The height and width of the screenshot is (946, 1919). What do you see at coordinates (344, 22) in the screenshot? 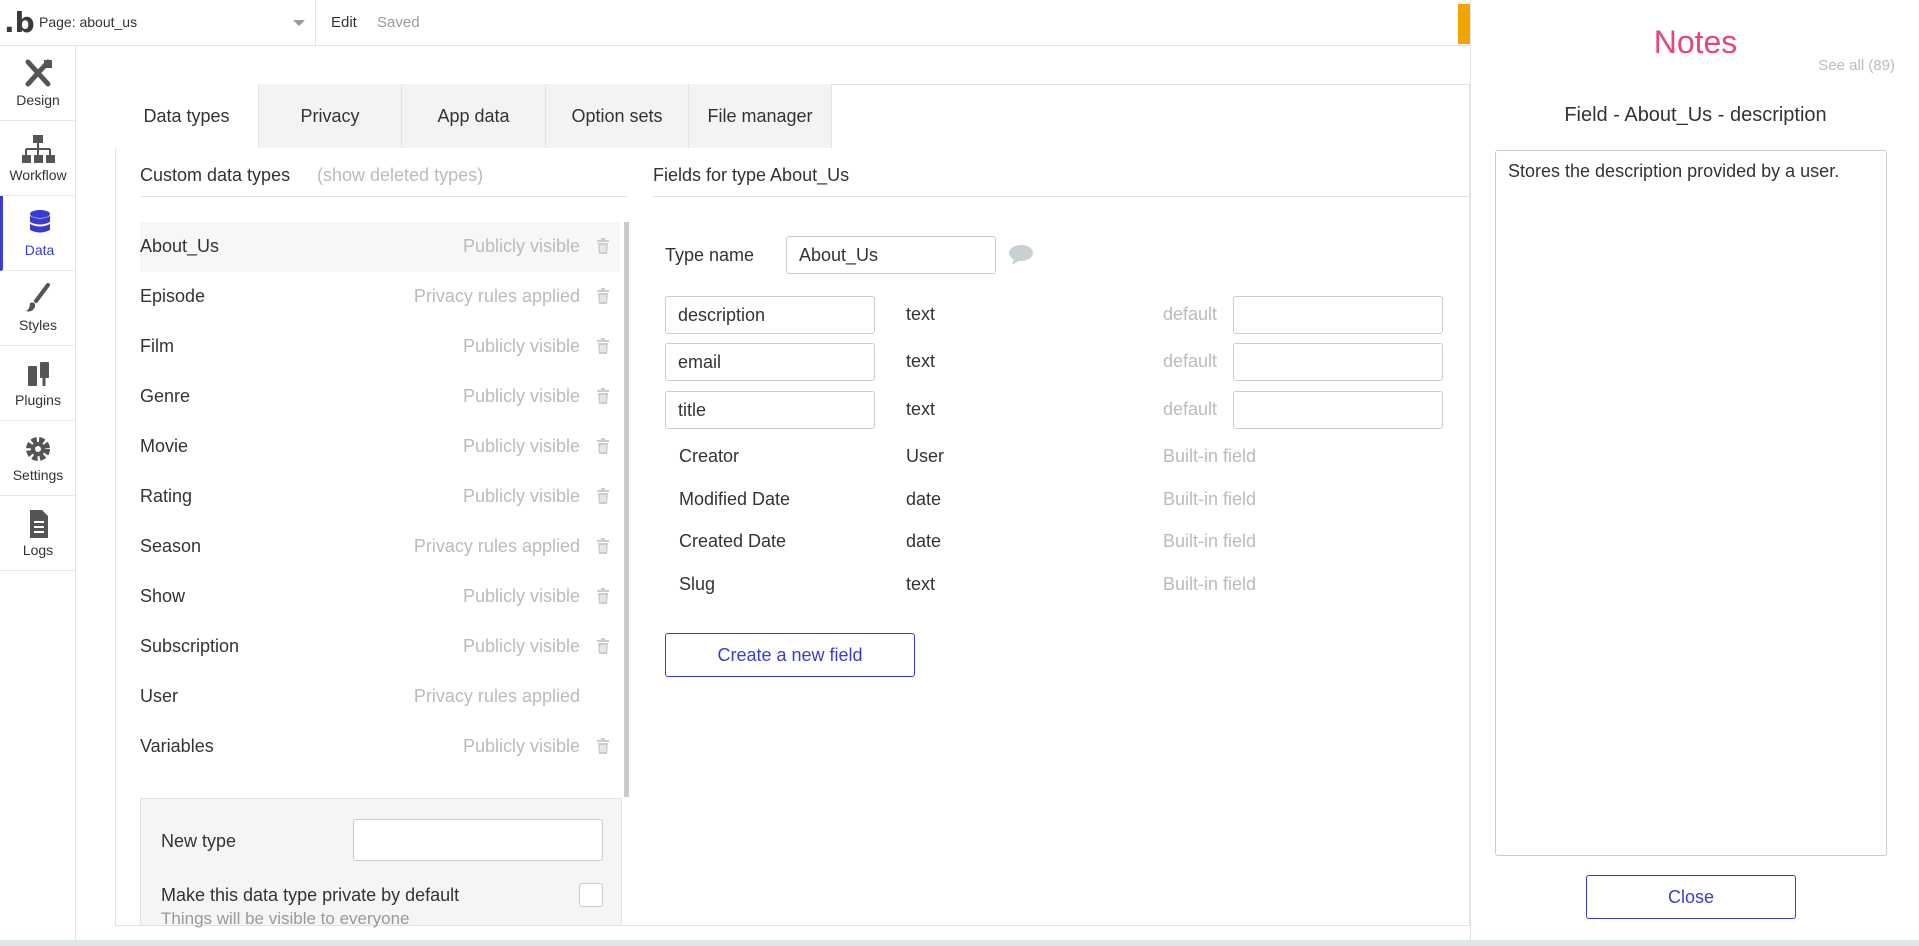
I see `edit-menu: Edit` at bounding box center [344, 22].